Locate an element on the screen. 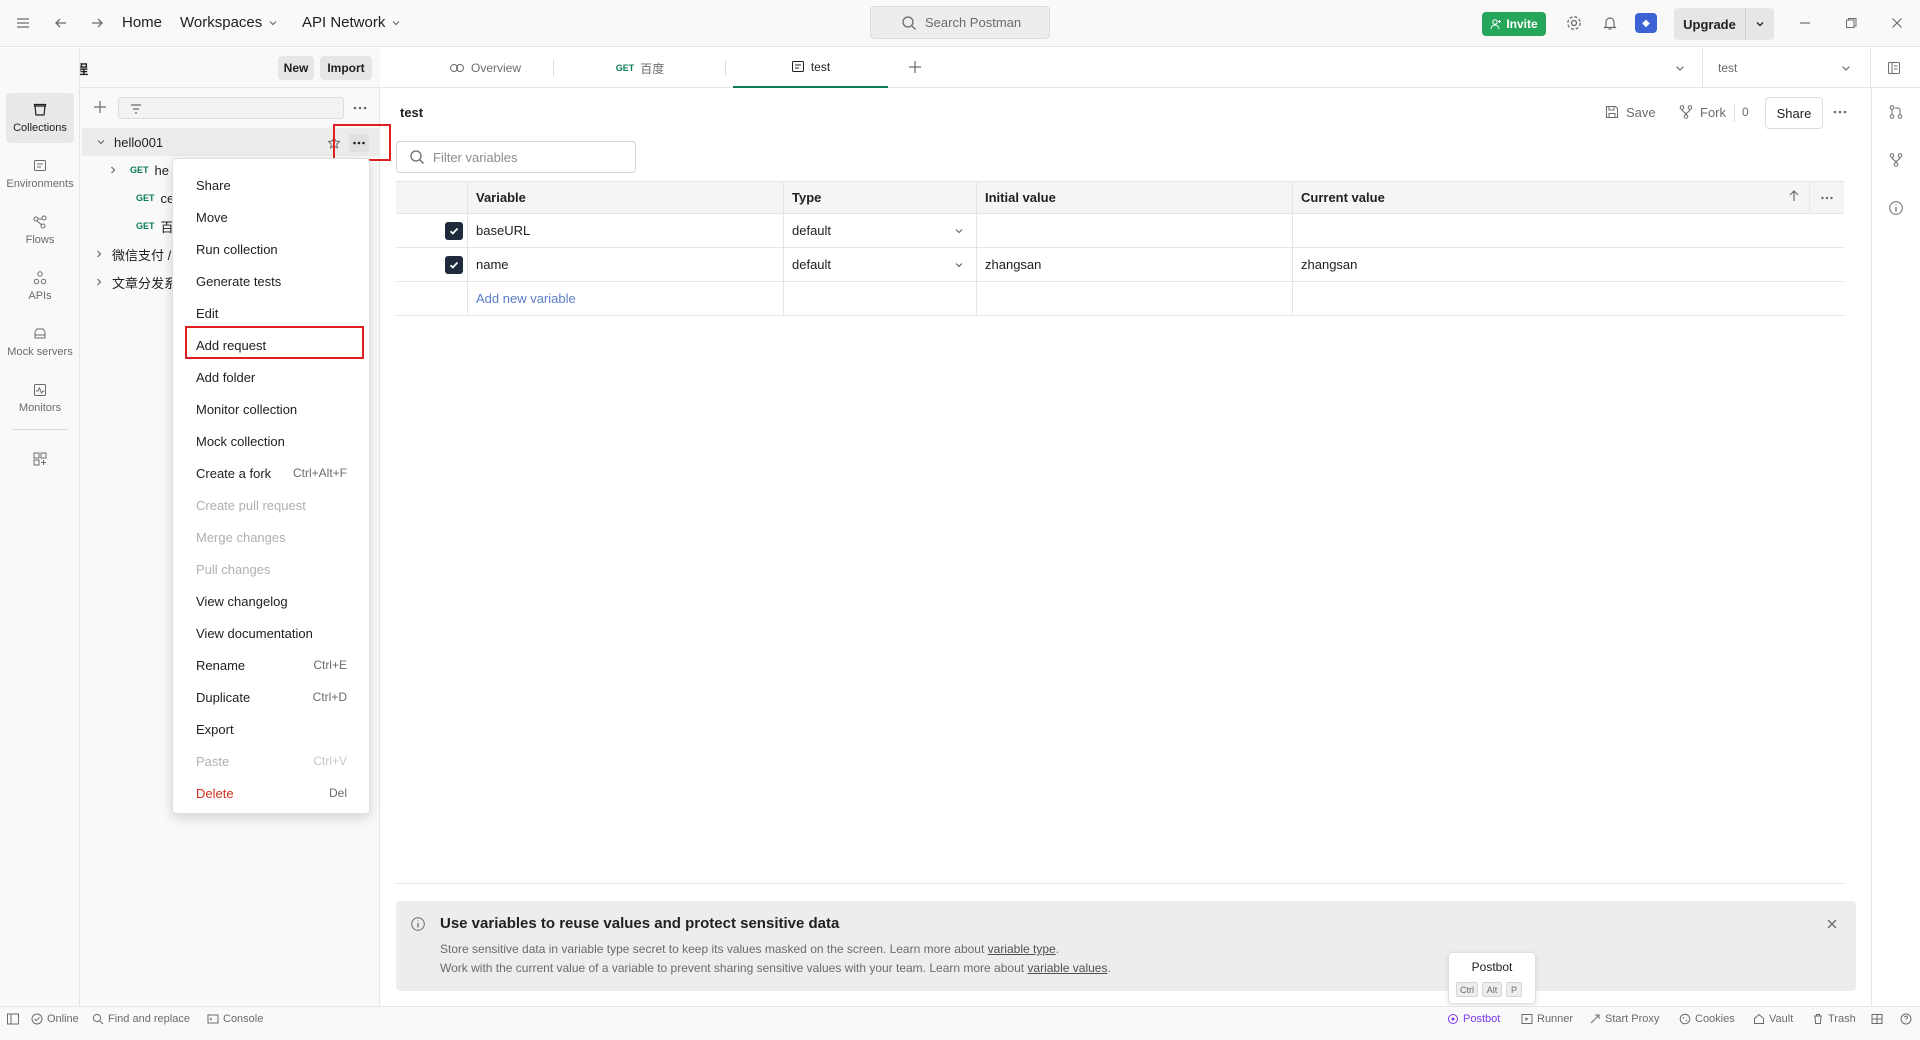 The width and height of the screenshot is (1920, 1040). notifications-bell-icon is located at coordinates (1610, 23).